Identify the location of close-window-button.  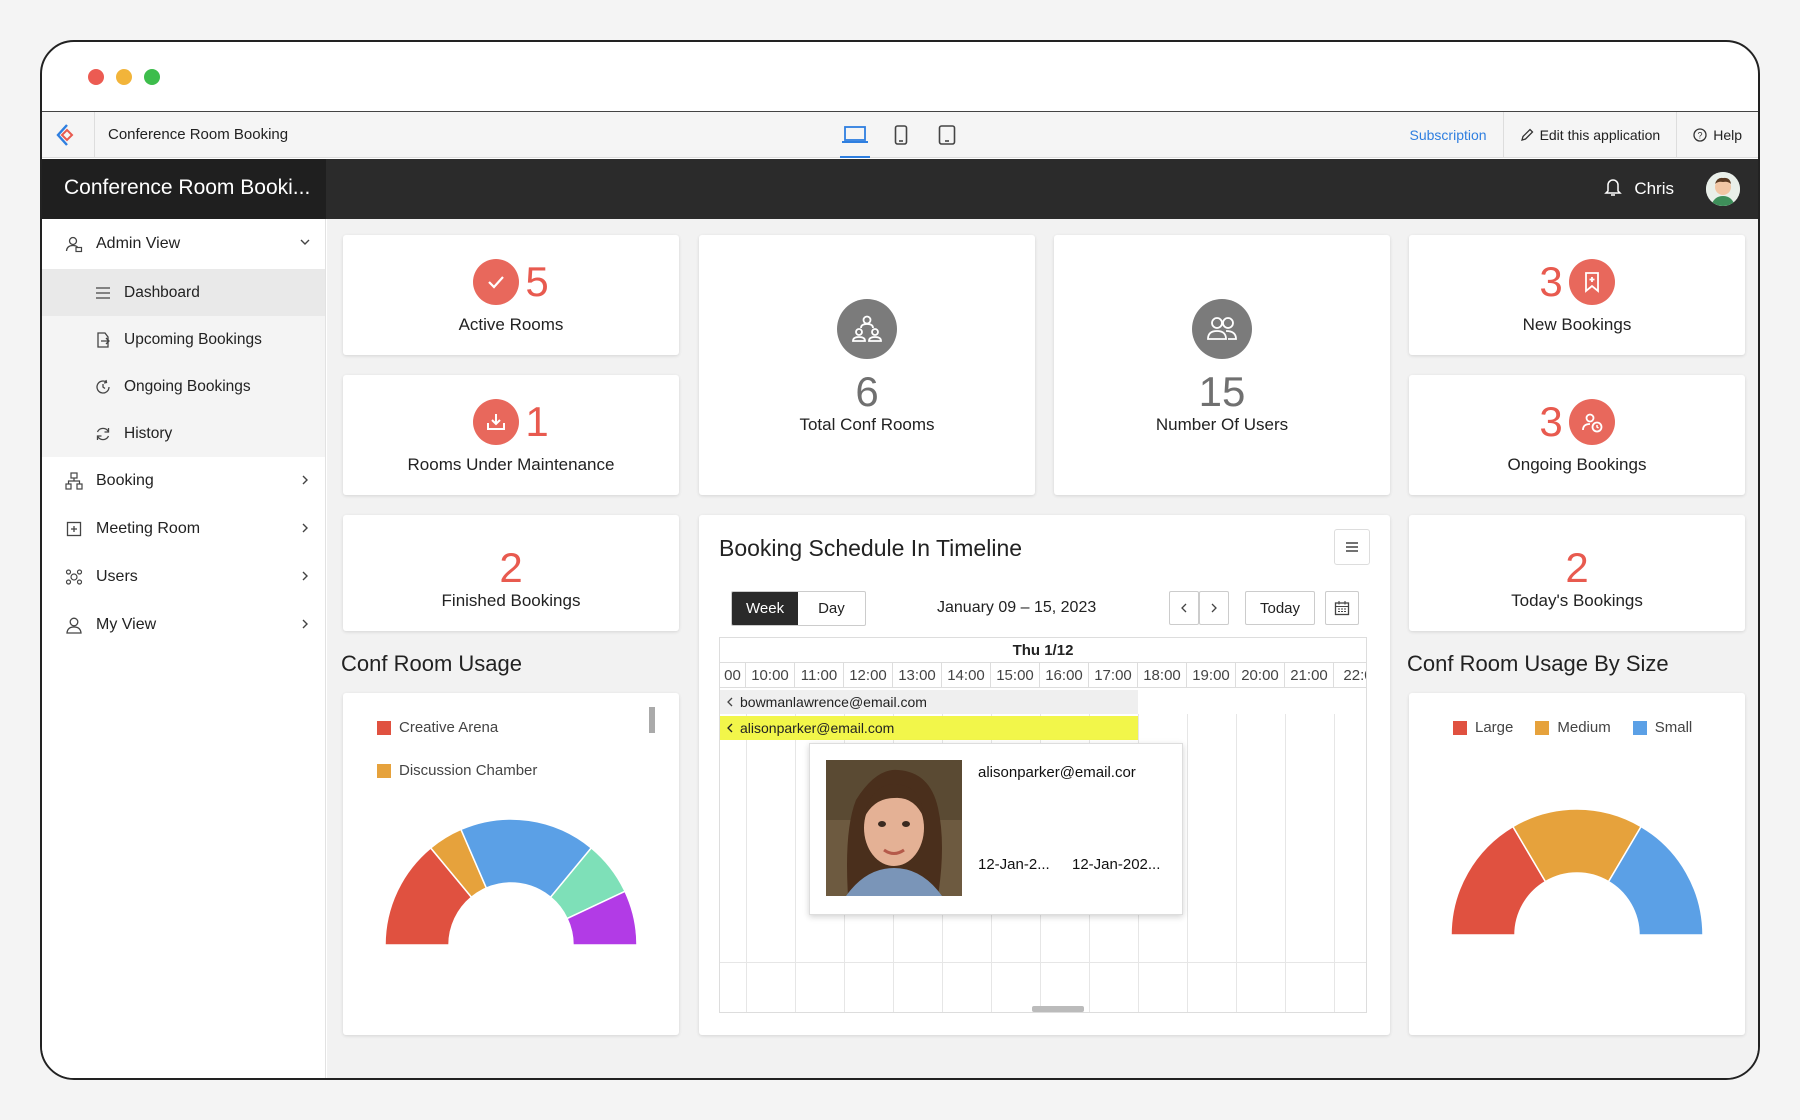
(96, 77).